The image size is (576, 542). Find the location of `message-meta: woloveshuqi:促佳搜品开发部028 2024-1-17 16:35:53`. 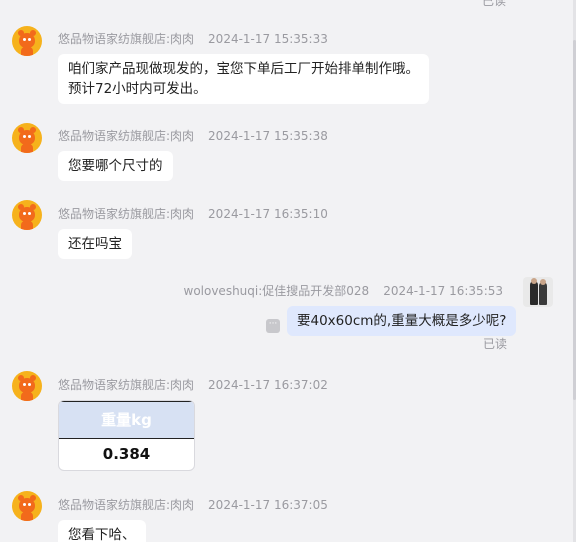

message-meta: woloveshuqi:促佳搜品开发部028 2024-1-17 16:35:53 is located at coordinates (344, 290).